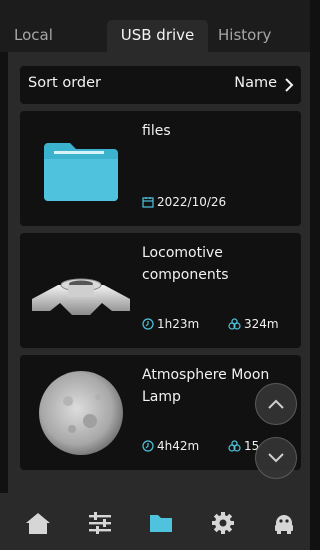  I want to click on item-print-time: 1h23m, so click(170, 324).